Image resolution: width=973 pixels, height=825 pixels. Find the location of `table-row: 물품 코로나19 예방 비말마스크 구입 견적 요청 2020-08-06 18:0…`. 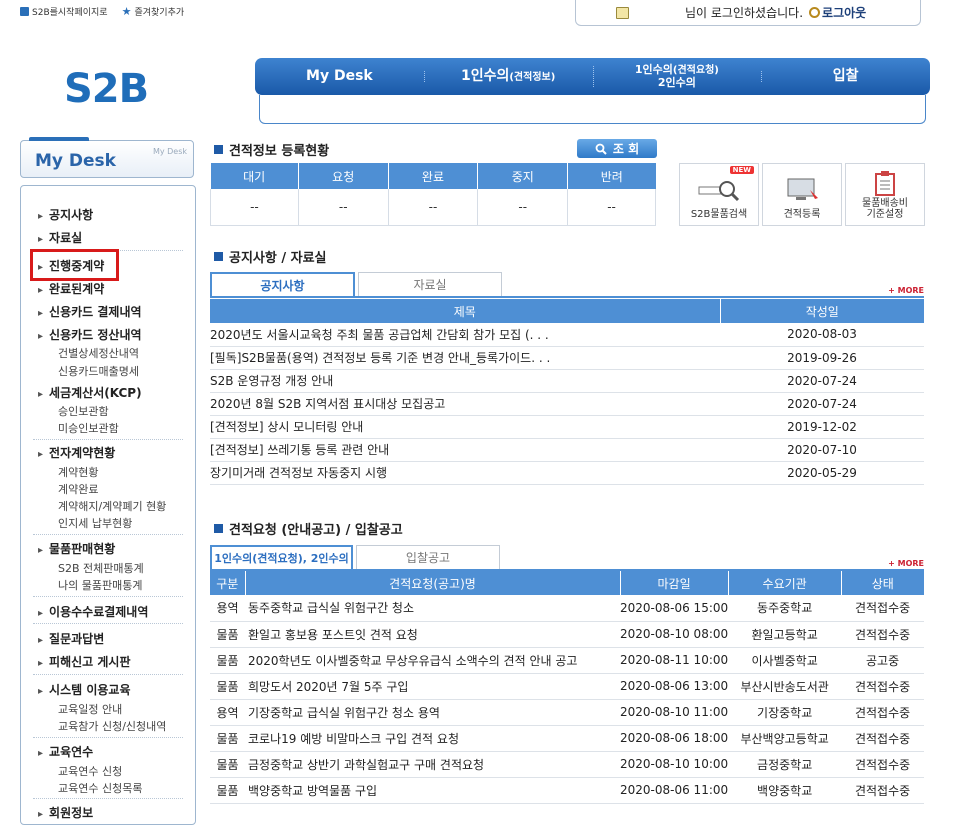

table-row: 물품 코로나19 예방 비말마스크 구입 견적 요청 2020-08-06 18:0… is located at coordinates (567, 738).